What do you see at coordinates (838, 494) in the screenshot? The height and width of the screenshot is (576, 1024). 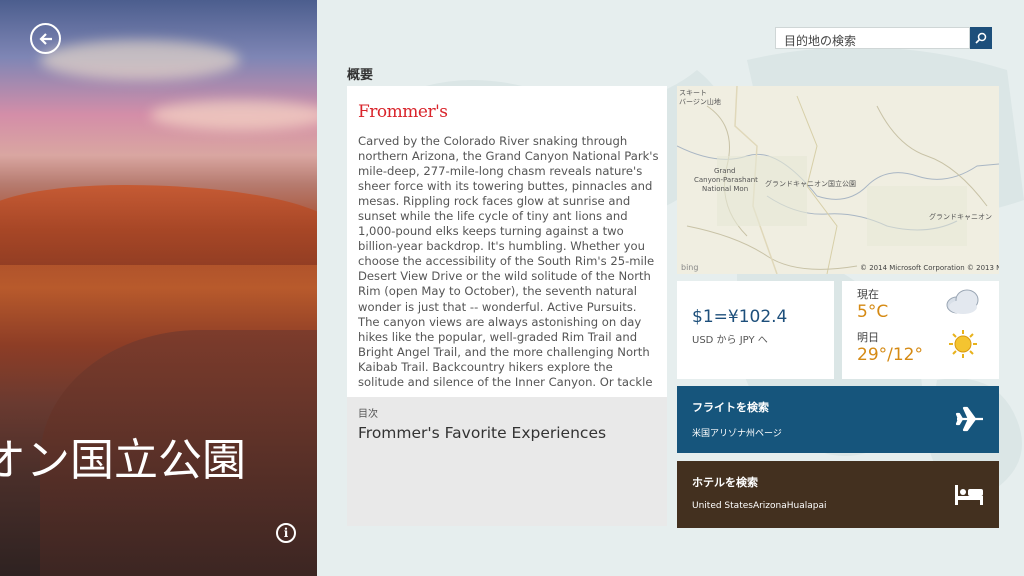 I see `hotel-search-tile: ホテルを検索 United StatesArizonaHualapai` at bounding box center [838, 494].